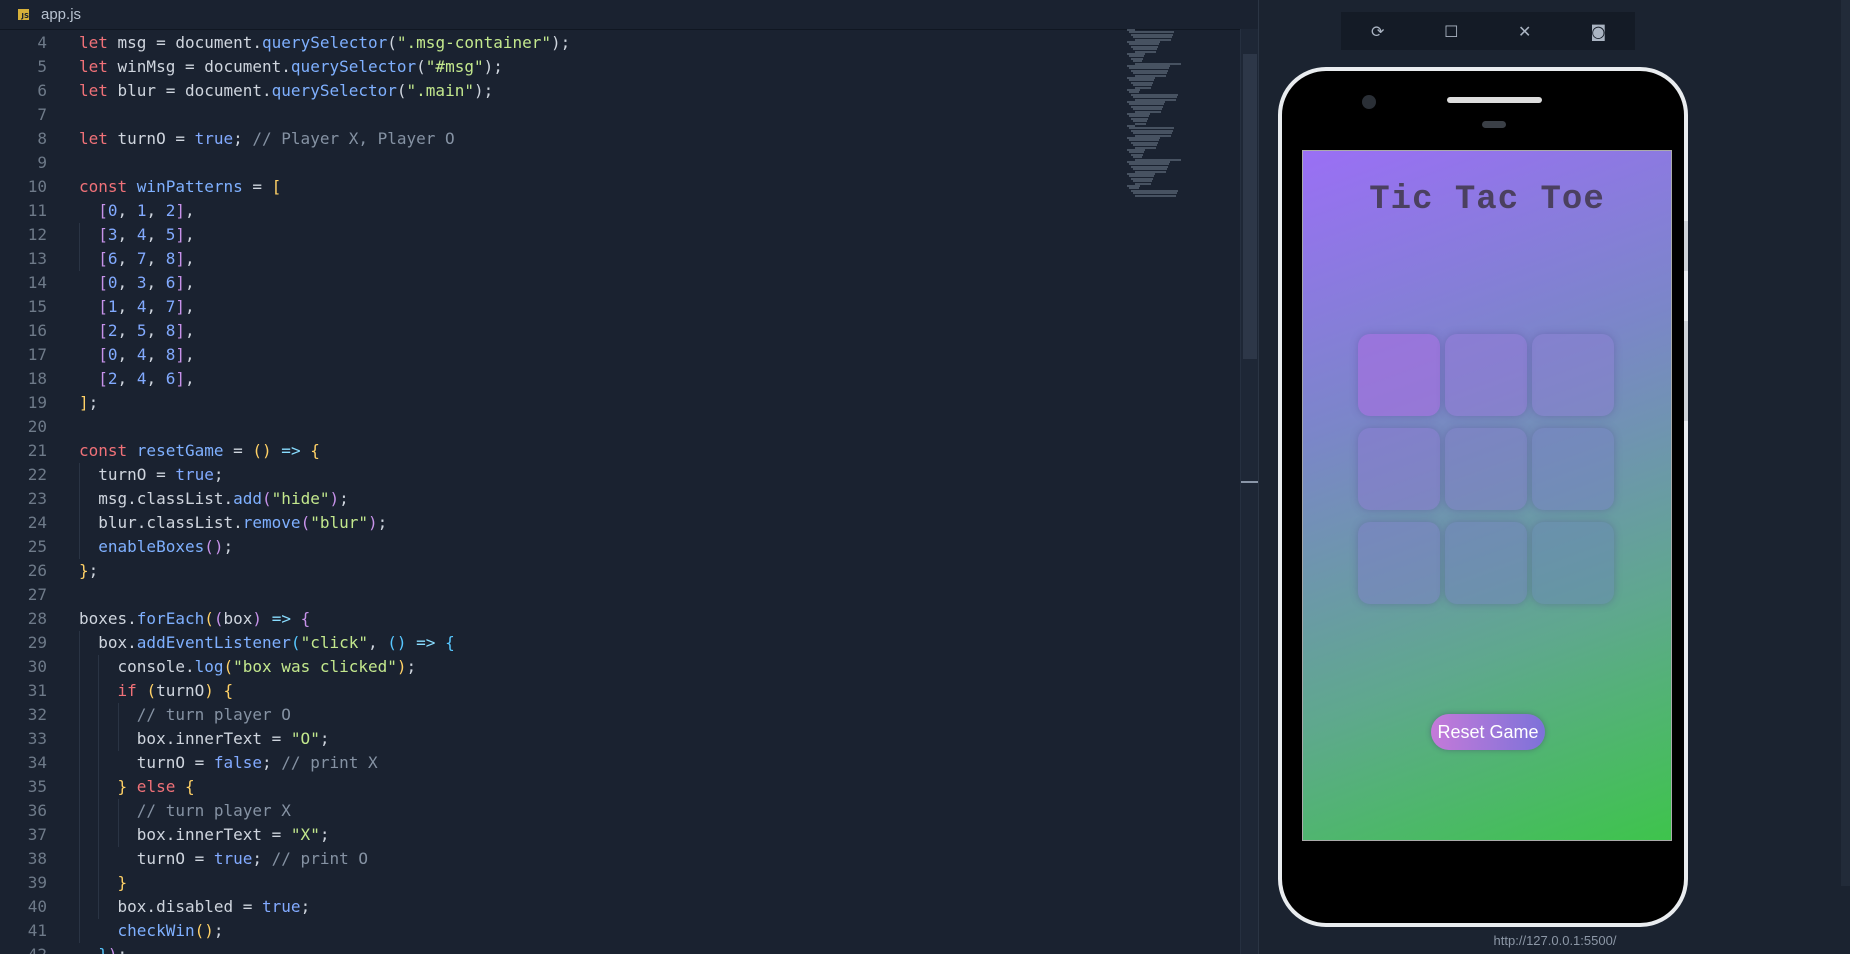 This screenshot has height=954, width=1850. I want to click on editor-scrollbar, so click(1249, 491).